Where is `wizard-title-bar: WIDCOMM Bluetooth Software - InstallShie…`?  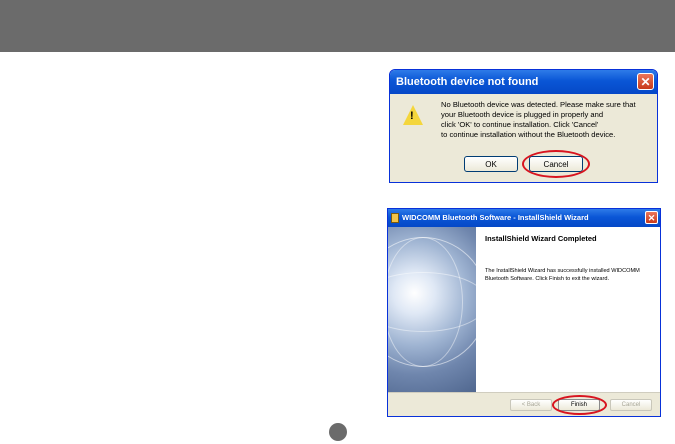 wizard-title-bar: WIDCOMM Bluetooth Software - InstallShie… is located at coordinates (524, 218).